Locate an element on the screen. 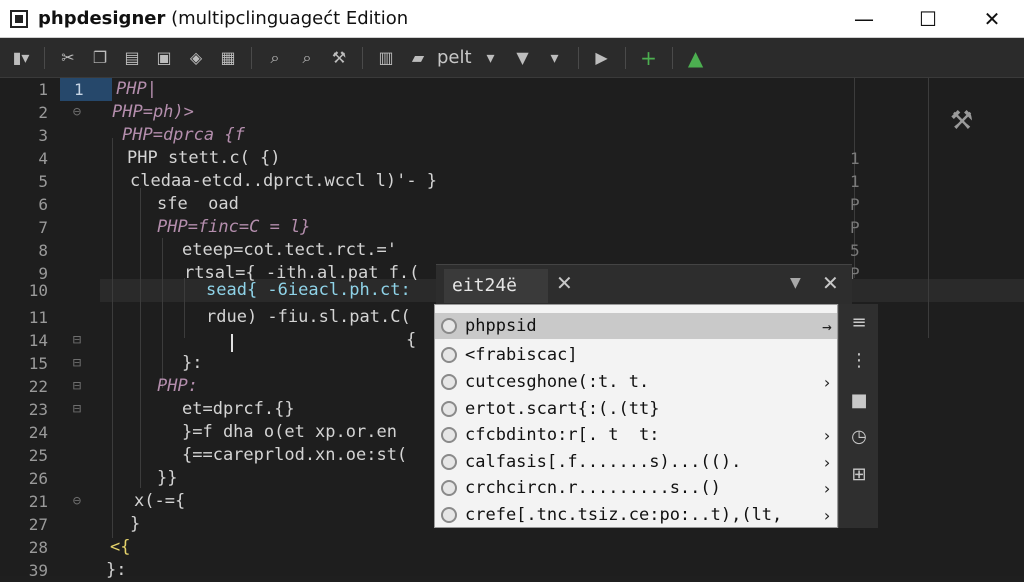 The width and height of the screenshot is (1024, 582). project-icon: ▰ is located at coordinates (418, 58).